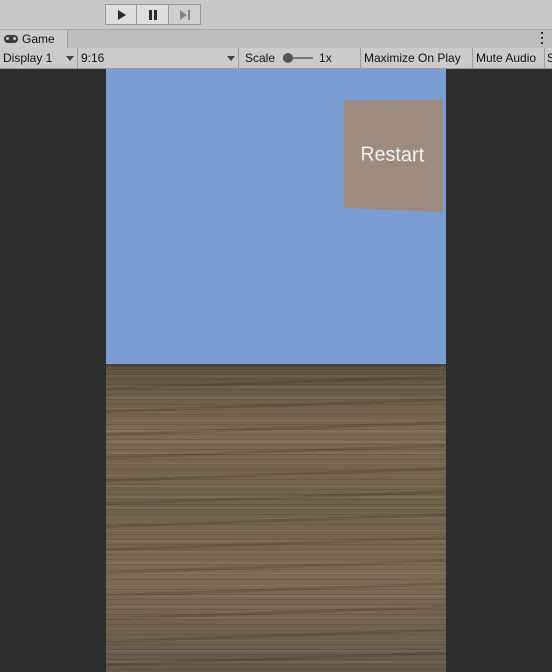 Image resolution: width=552 pixels, height=672 pixels. I want to click on tab-game-label: Game, so click(38, 39).